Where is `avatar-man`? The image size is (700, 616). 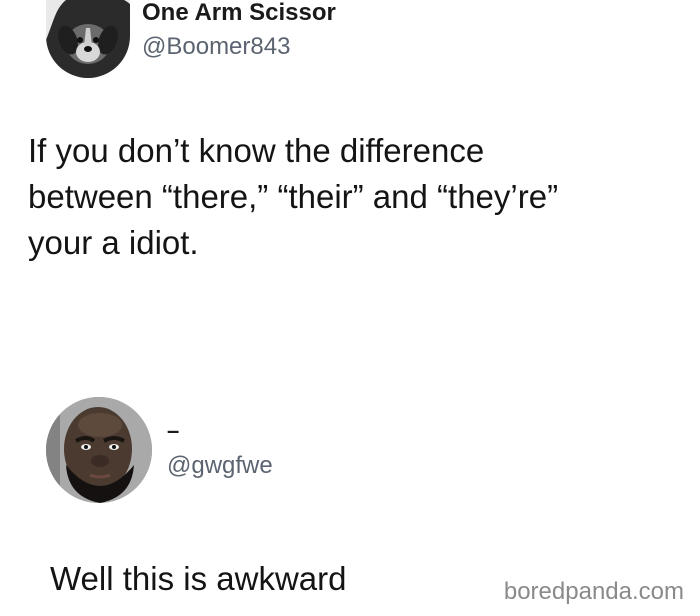
avatar-man is located at coordinates (99, 450).